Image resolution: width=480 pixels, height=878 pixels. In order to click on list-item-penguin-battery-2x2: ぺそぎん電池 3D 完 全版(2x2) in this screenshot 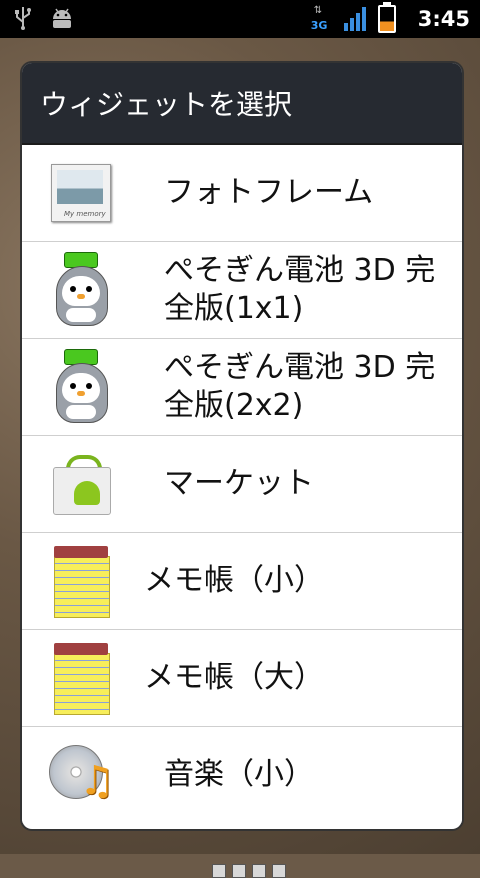, I will do `click(242, 387)`.